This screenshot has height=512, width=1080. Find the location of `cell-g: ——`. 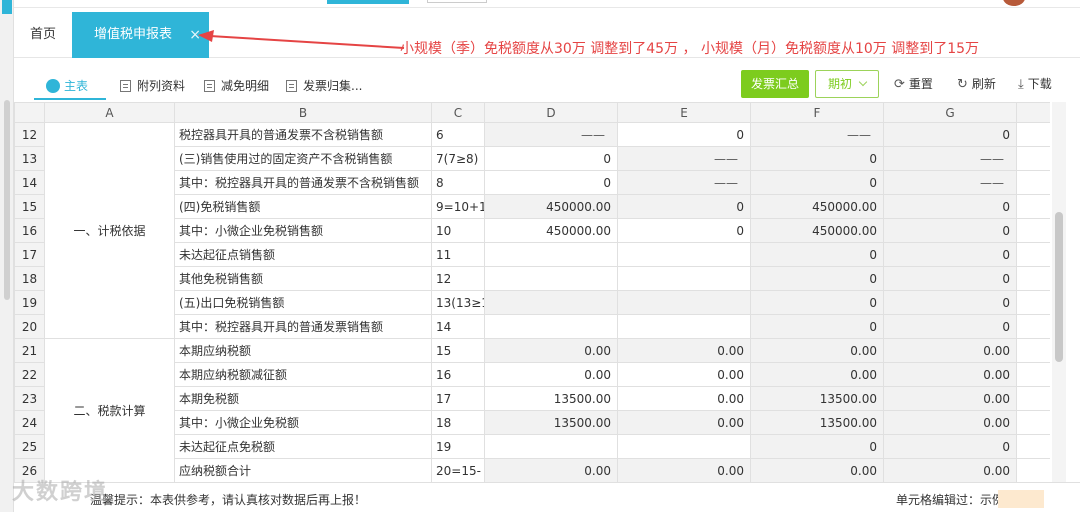

cell-g: —— is located at coordinates (950, 158).